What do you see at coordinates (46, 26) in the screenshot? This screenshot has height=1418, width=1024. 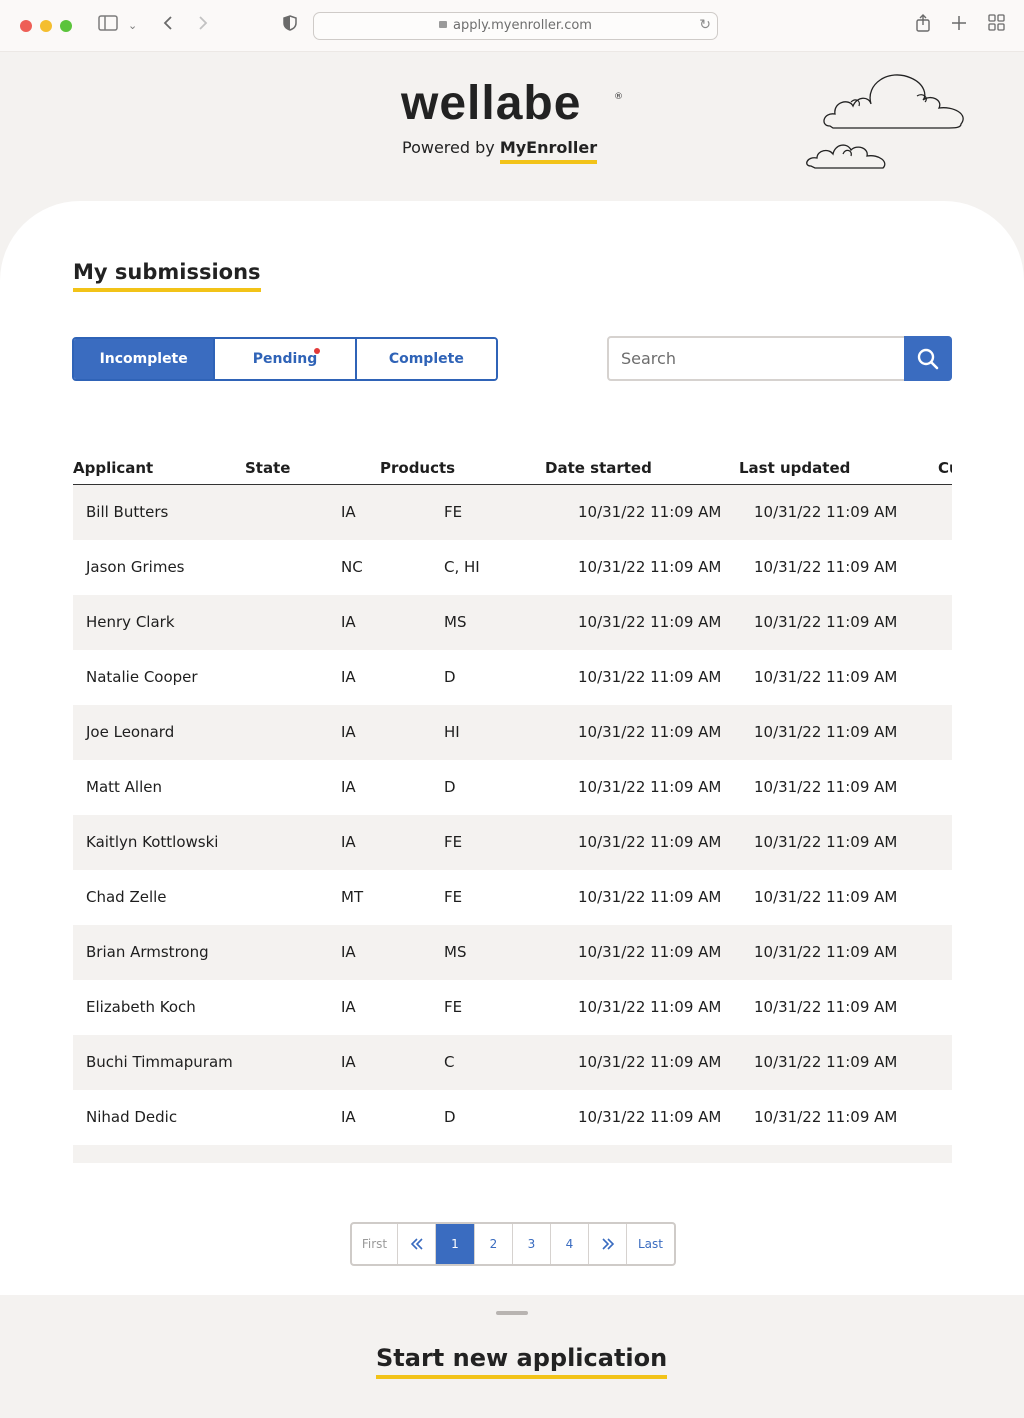 I see `minimize-window-button` at bounding box center [46, 26].